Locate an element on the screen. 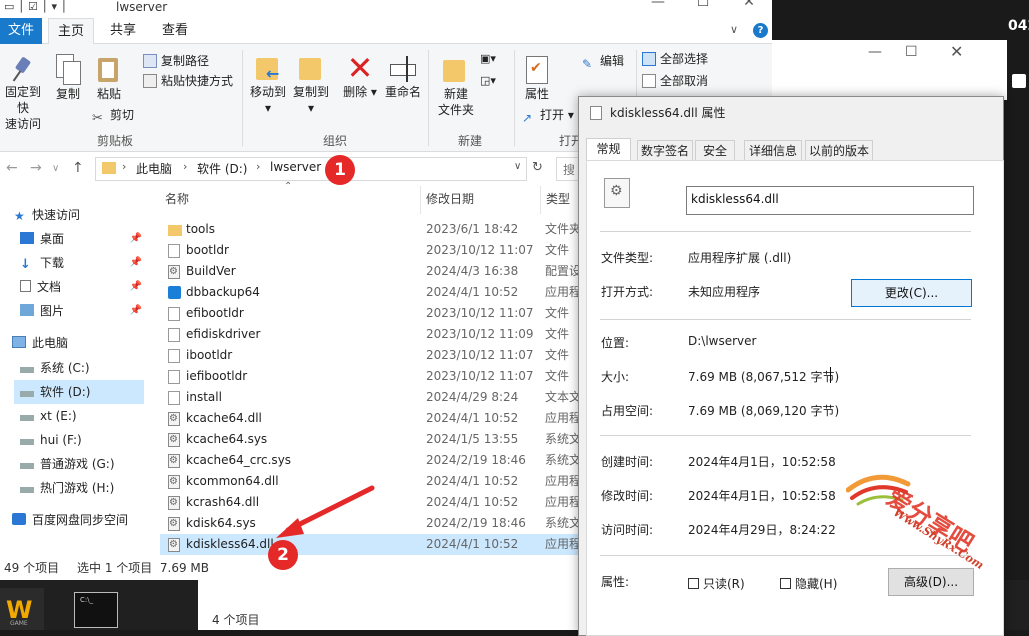 This screenshot has width=1029, height=636. file-row: tools 2023/6/1 18:42 文件夹 is located at coordinates (370, 229).